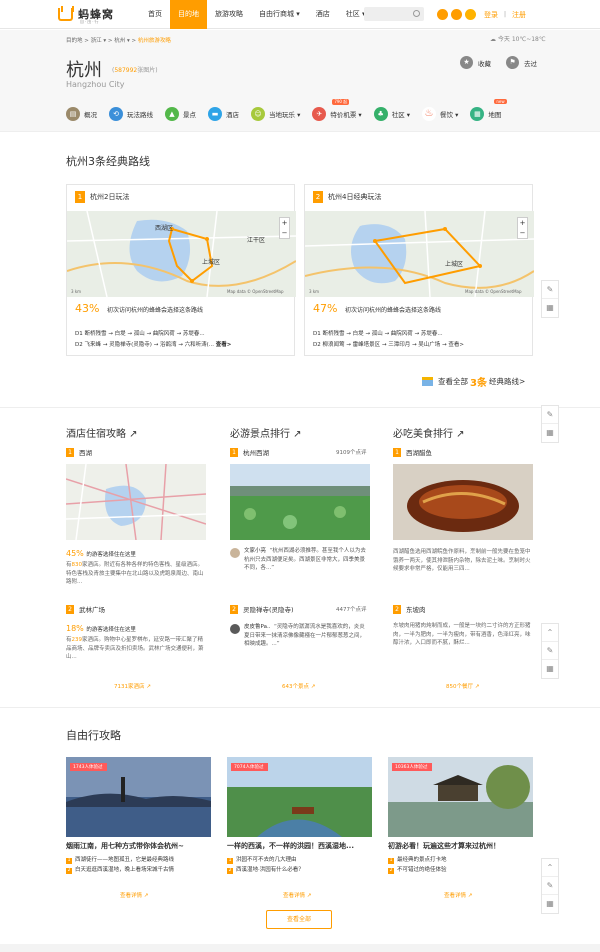 The height and width of the screenshot is (952, 600). Describe the element at coordinates (75, 628) in the screenshot. I see `hotel-pct-value: 18%` at that location.